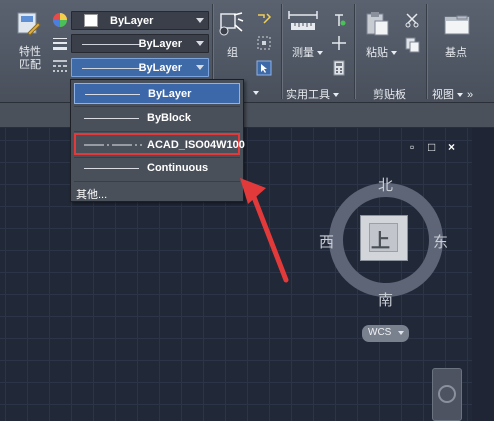 This screenshot has height=421, width=494. I want to click on quick-calc-icon, so click(339, 20).